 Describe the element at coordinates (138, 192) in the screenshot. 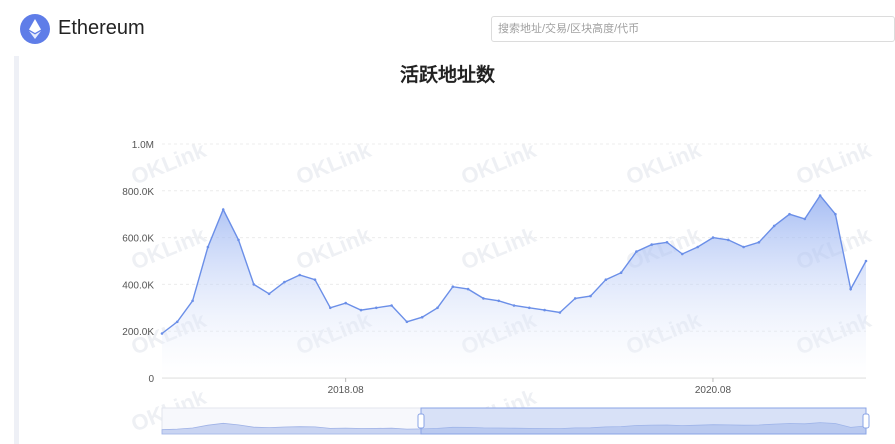

I see `y-tick-label: 800.0K` at that location.